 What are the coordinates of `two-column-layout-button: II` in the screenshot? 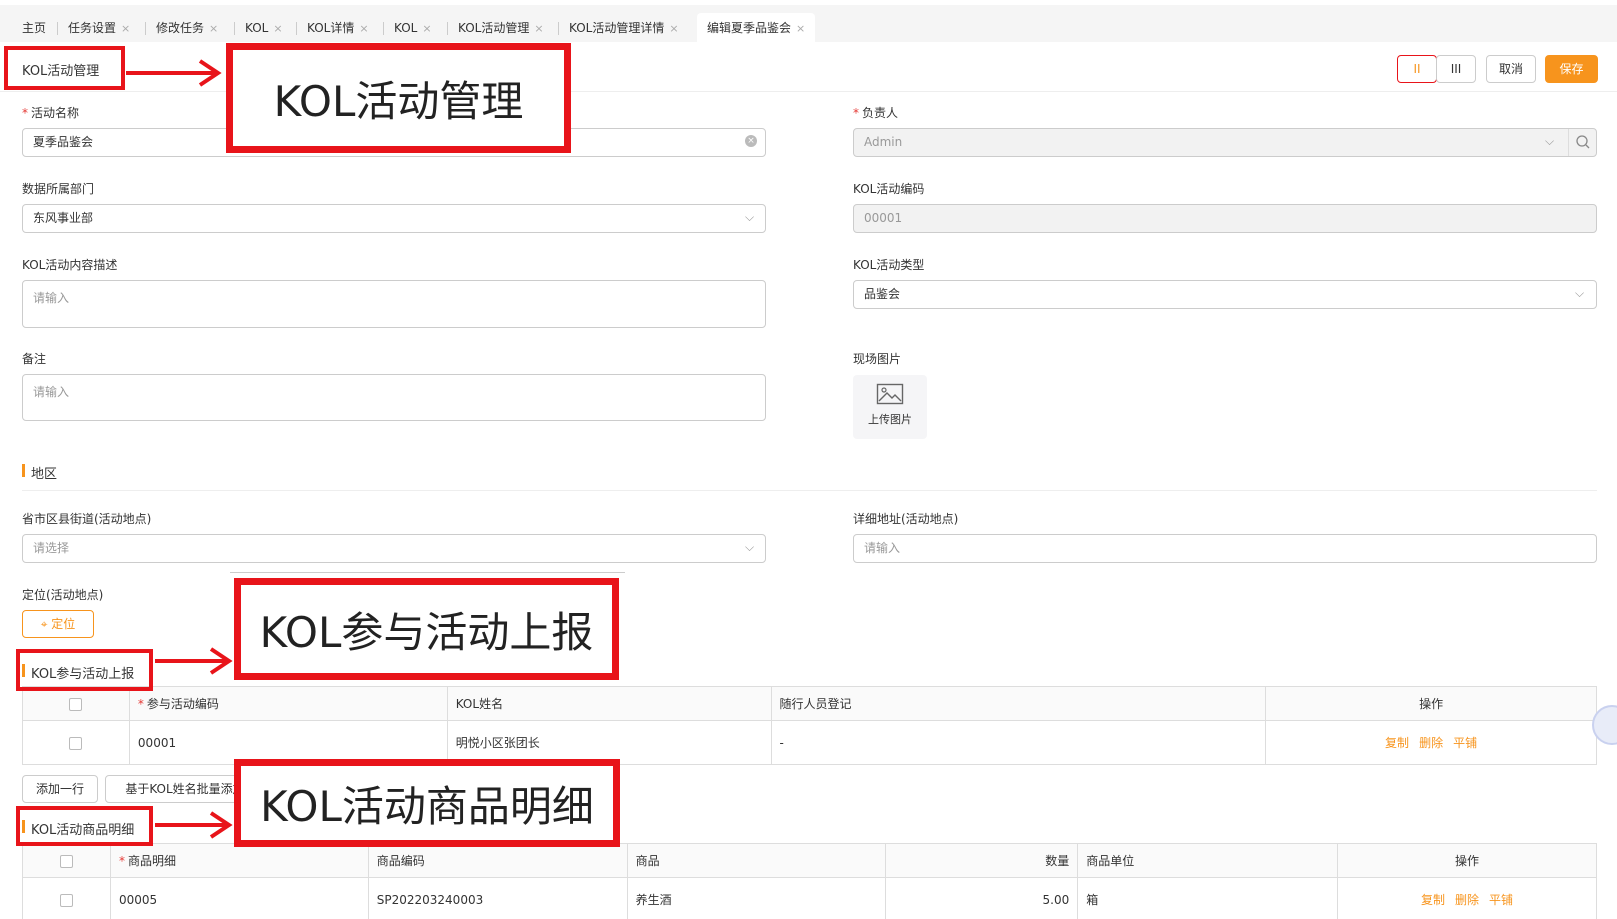 It's located at (1417, 69).